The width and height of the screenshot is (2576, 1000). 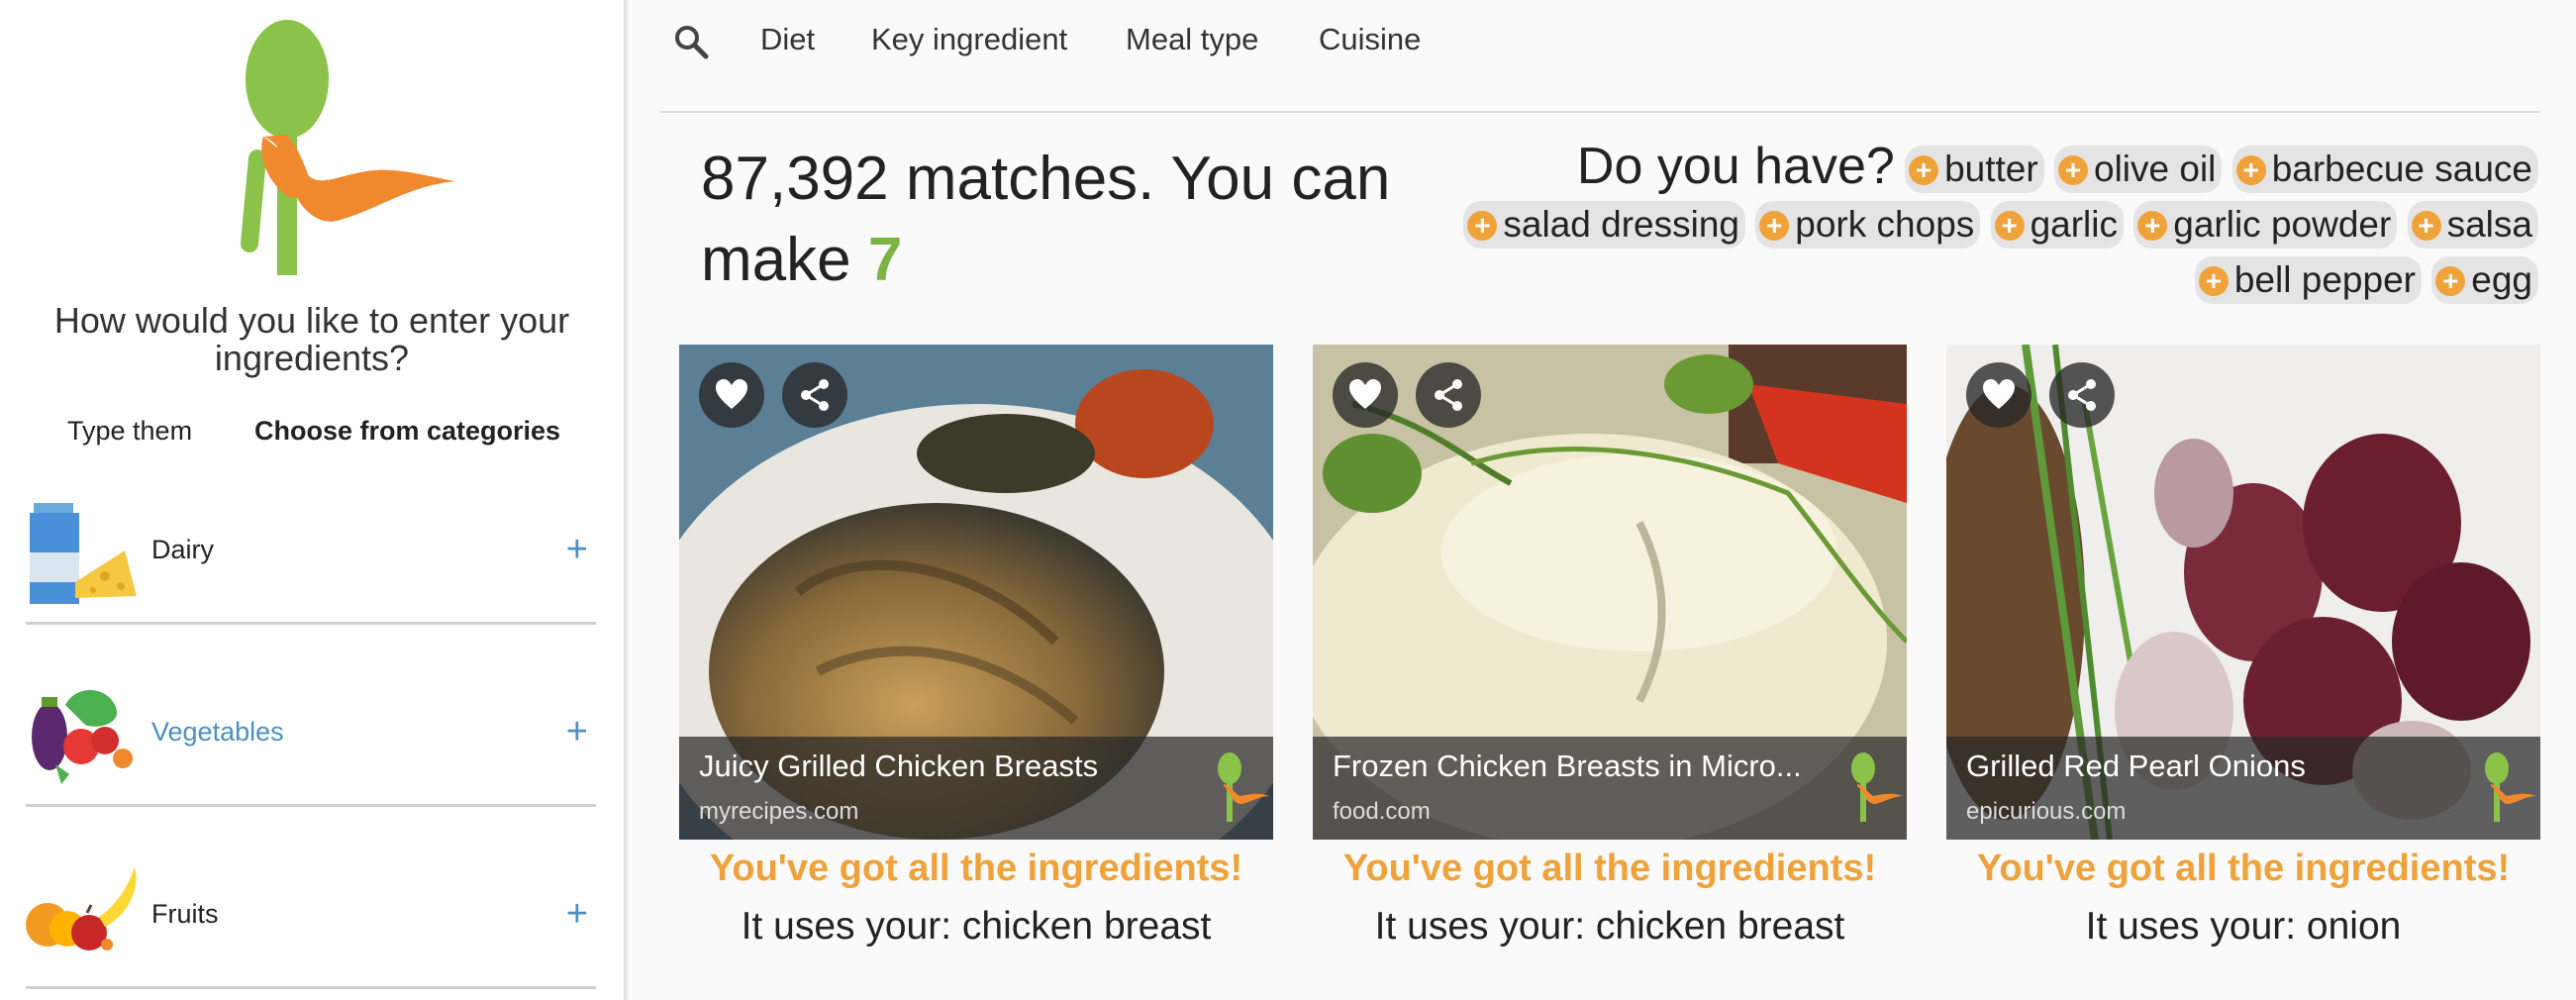 I want to click on chip-label: bell pepper, so click(x=2324, y=279).